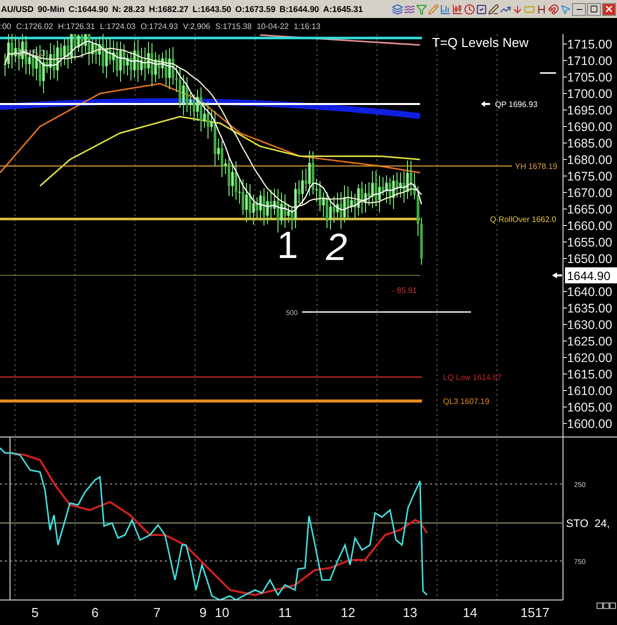  What do you see at coordinates (480, 42) in the screenshot?
I see `chart-title: T=Q Levels New` at bounding box center [480, 42].